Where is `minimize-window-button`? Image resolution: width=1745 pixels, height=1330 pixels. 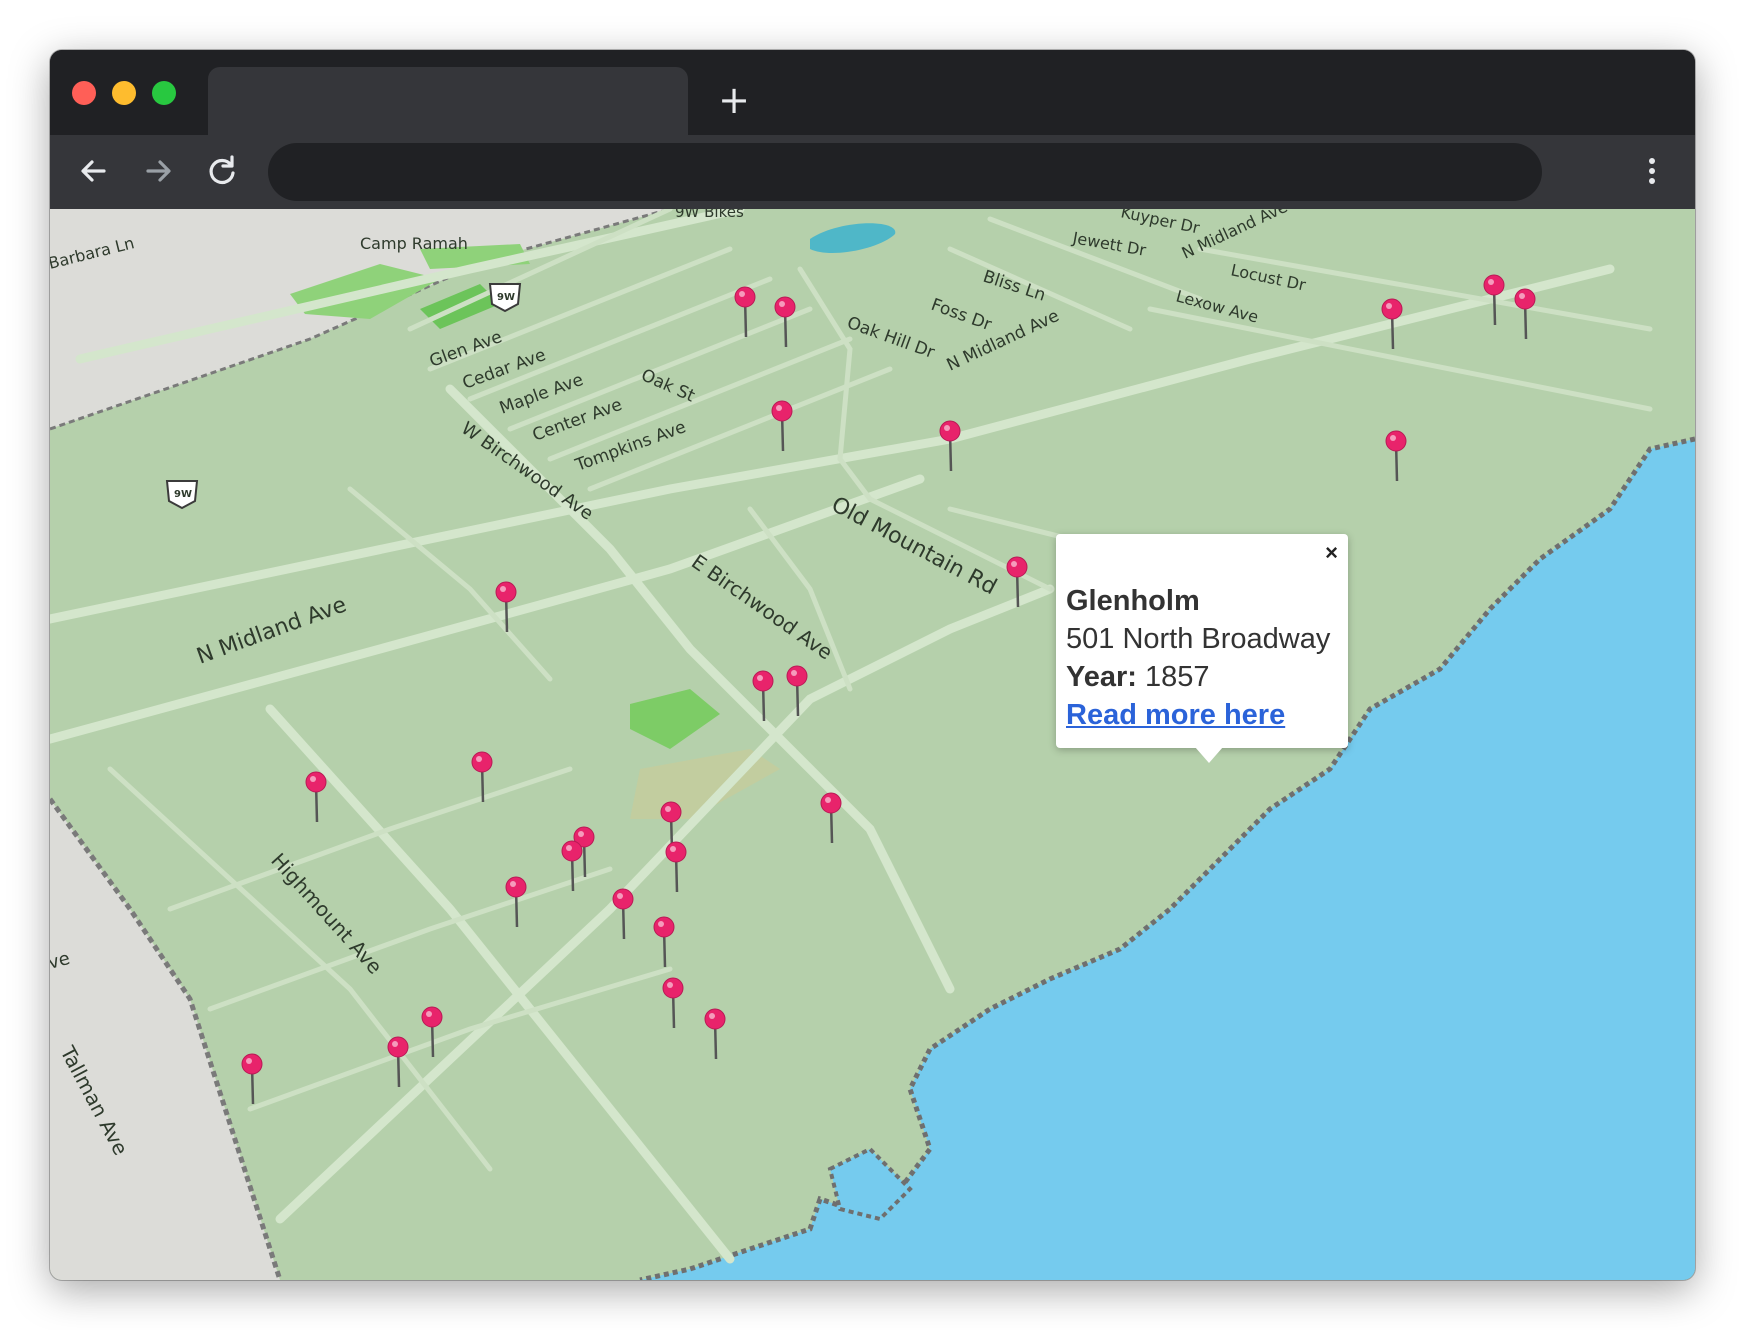
minimize-window-button is located at coordinates (124, 93).